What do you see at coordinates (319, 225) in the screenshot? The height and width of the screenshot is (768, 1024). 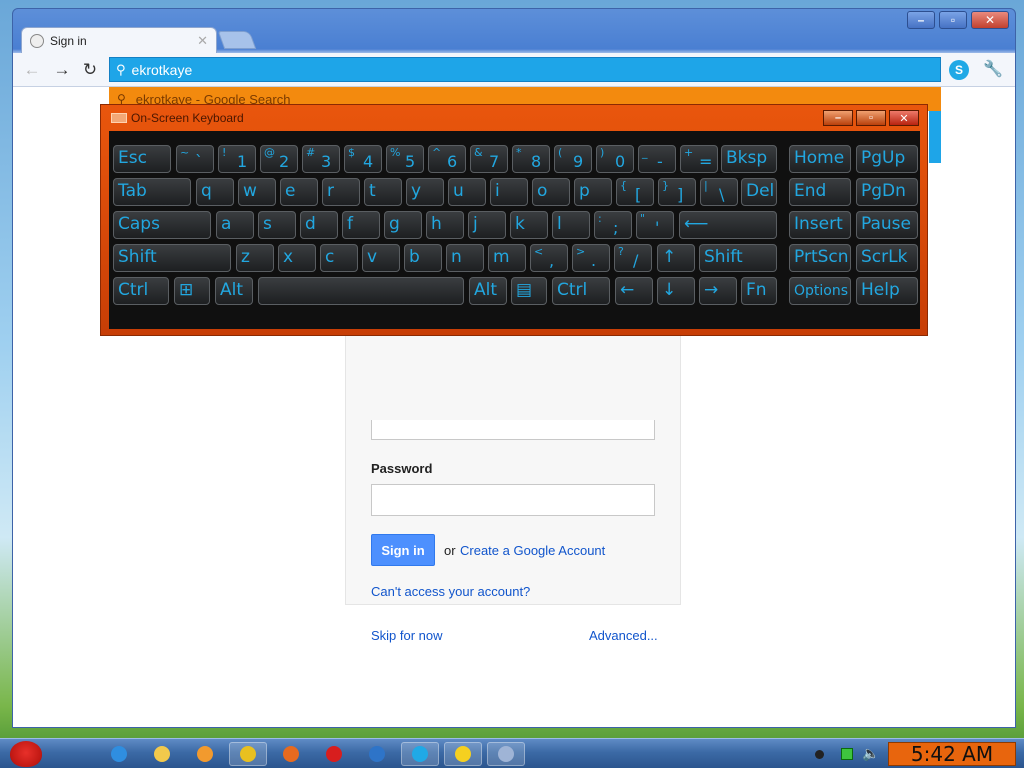 I see `key-d: d` at bounding box center [319, 225].